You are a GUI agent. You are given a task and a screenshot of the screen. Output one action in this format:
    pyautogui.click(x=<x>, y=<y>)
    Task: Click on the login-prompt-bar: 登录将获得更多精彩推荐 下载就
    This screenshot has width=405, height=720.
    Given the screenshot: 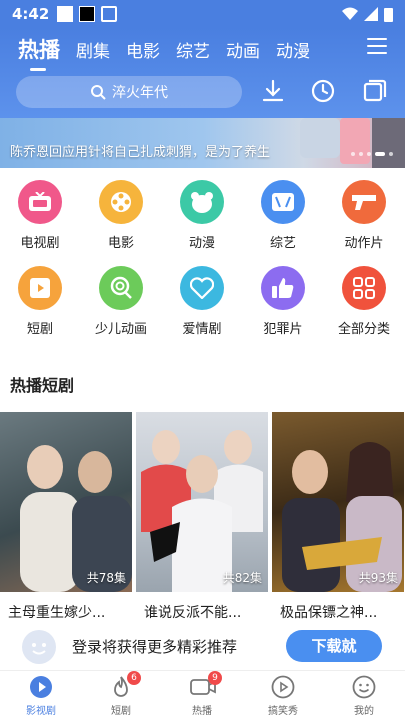 What is the action you would take?
    pyautogui.click(x=202, y=646)
    